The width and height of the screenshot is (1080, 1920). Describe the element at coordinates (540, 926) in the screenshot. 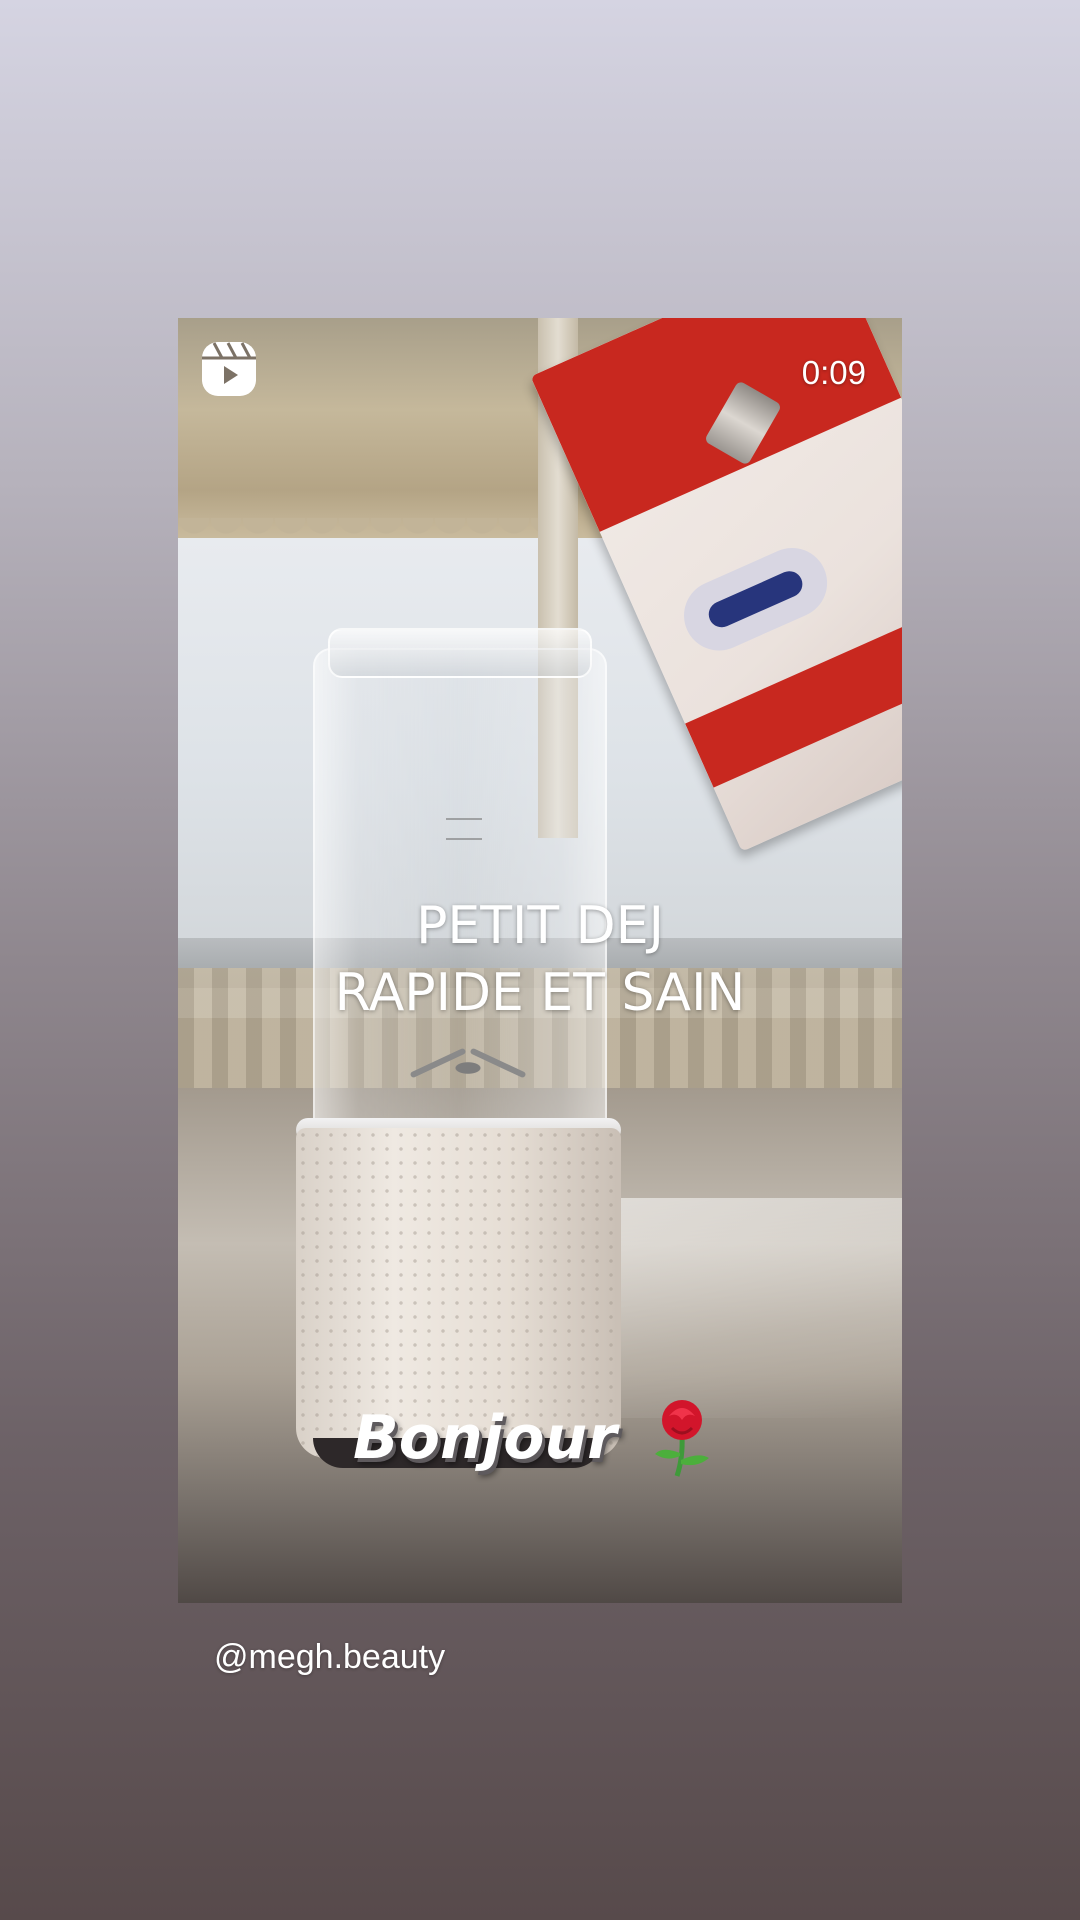

I see `caption-line-1: PETIT DEJ` at that location.